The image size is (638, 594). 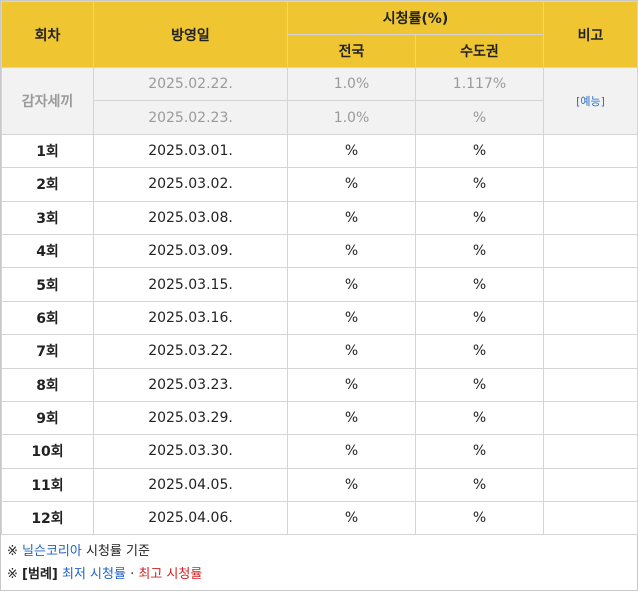 I want to click on episode-row: 4회 2025.03.09.%%, so click(x=319, y=251).